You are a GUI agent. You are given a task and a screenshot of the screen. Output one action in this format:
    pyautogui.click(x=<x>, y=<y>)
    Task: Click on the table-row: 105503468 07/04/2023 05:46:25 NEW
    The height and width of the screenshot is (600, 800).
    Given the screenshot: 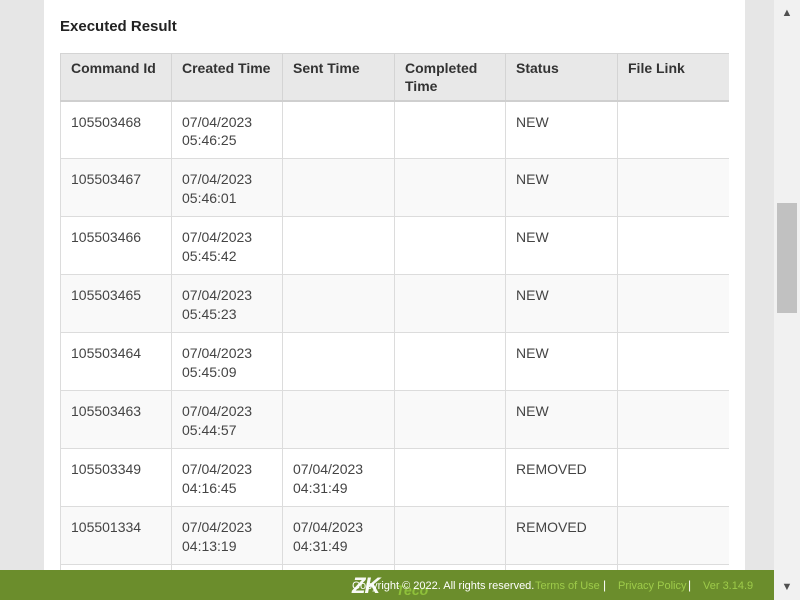 What is the action you would take?
    pyautogui.click(x=394, y=129)
    